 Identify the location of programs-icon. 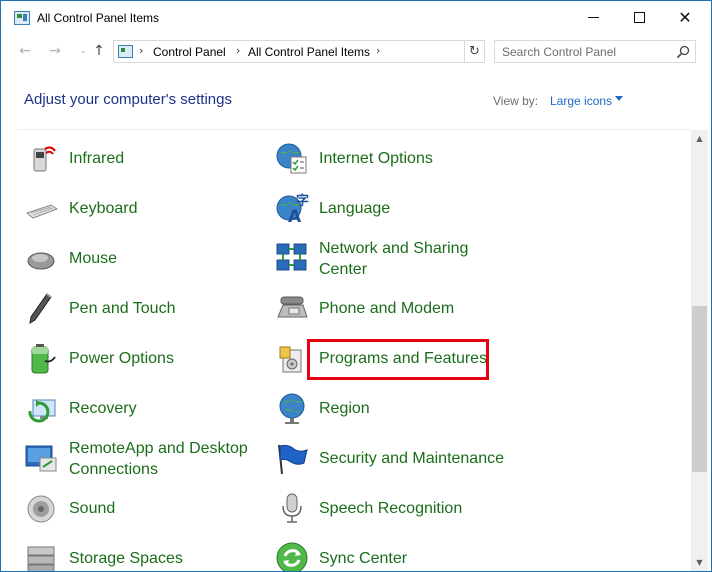
(290, 359).